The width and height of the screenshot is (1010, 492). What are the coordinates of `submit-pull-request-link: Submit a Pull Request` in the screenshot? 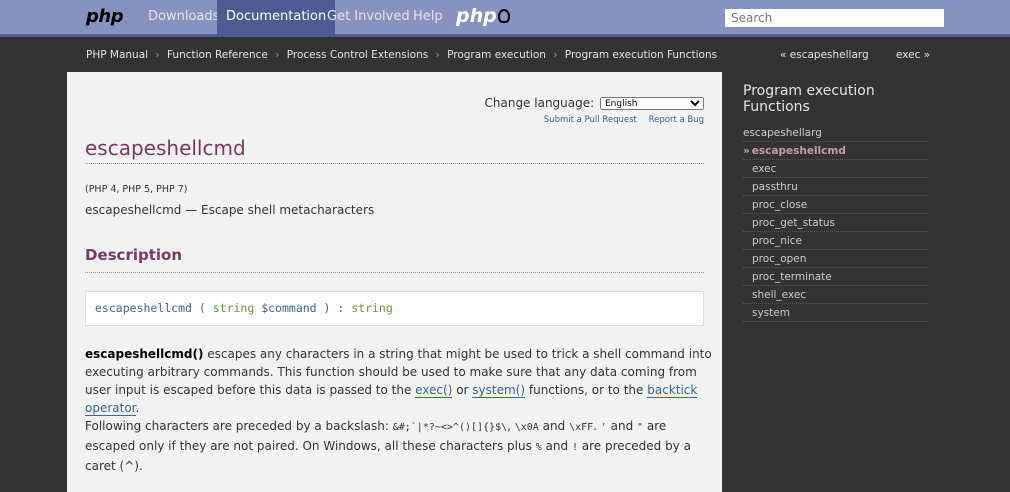 It's located at (590, 120).